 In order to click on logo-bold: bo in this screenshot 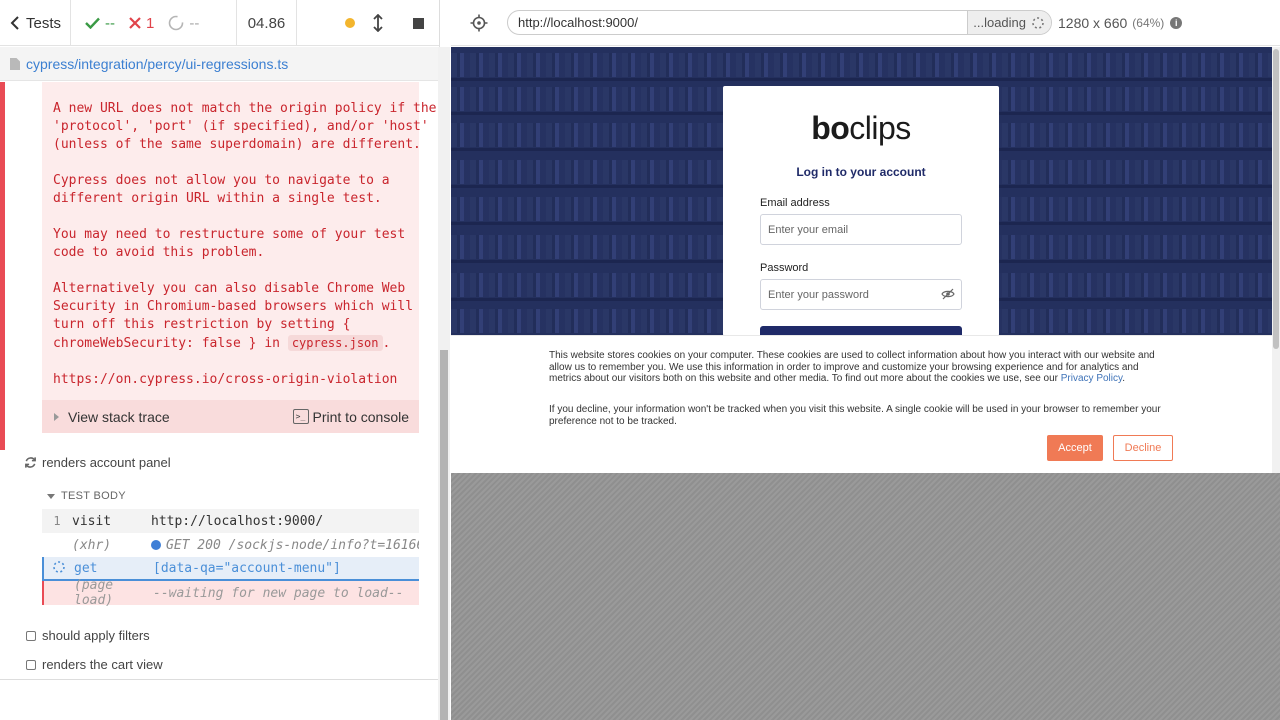, I will do `click(830, 128)`.